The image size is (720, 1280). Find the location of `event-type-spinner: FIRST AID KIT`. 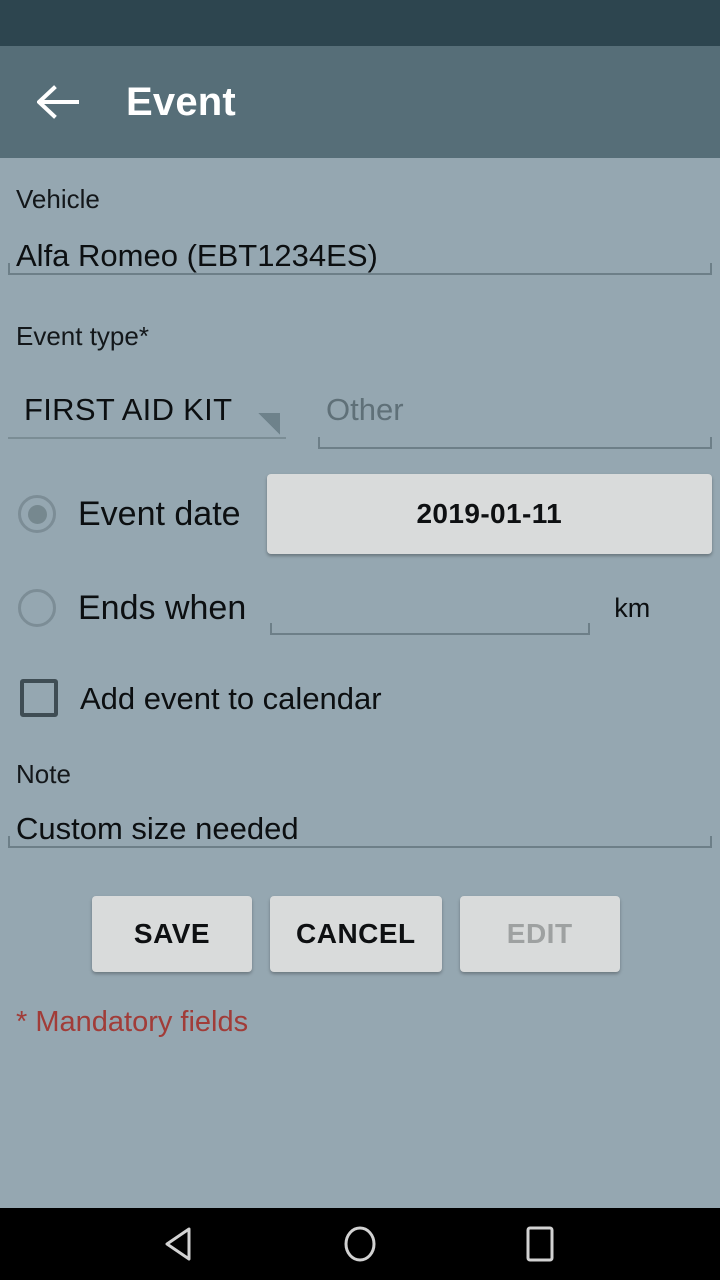

event-type-spinner: FIRST AID KIT is located at coordinates (147, 416).